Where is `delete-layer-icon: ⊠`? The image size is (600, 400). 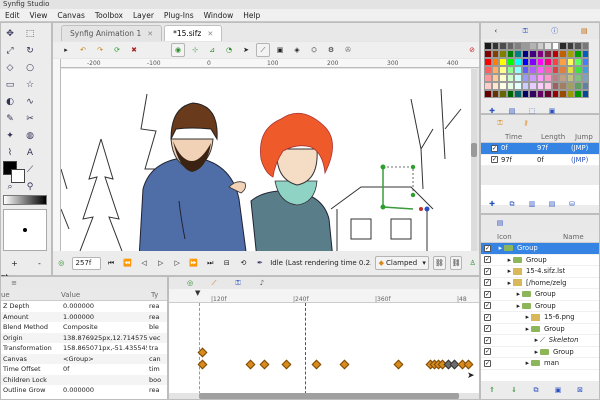
delete-layer-icon: ⊠ is located at coordinates (580, 390).